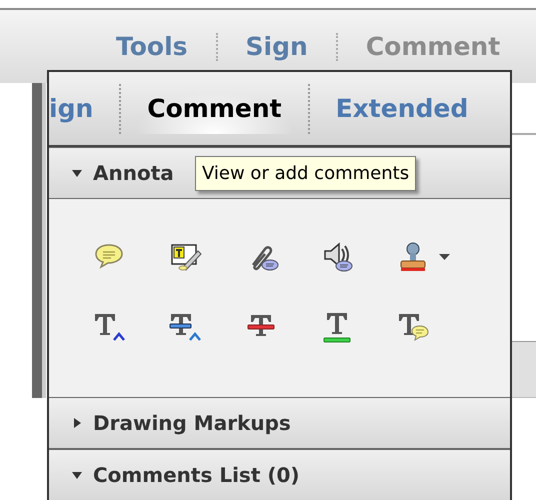  I want to click on toolbar-tab: Tools, so click(153, 47).